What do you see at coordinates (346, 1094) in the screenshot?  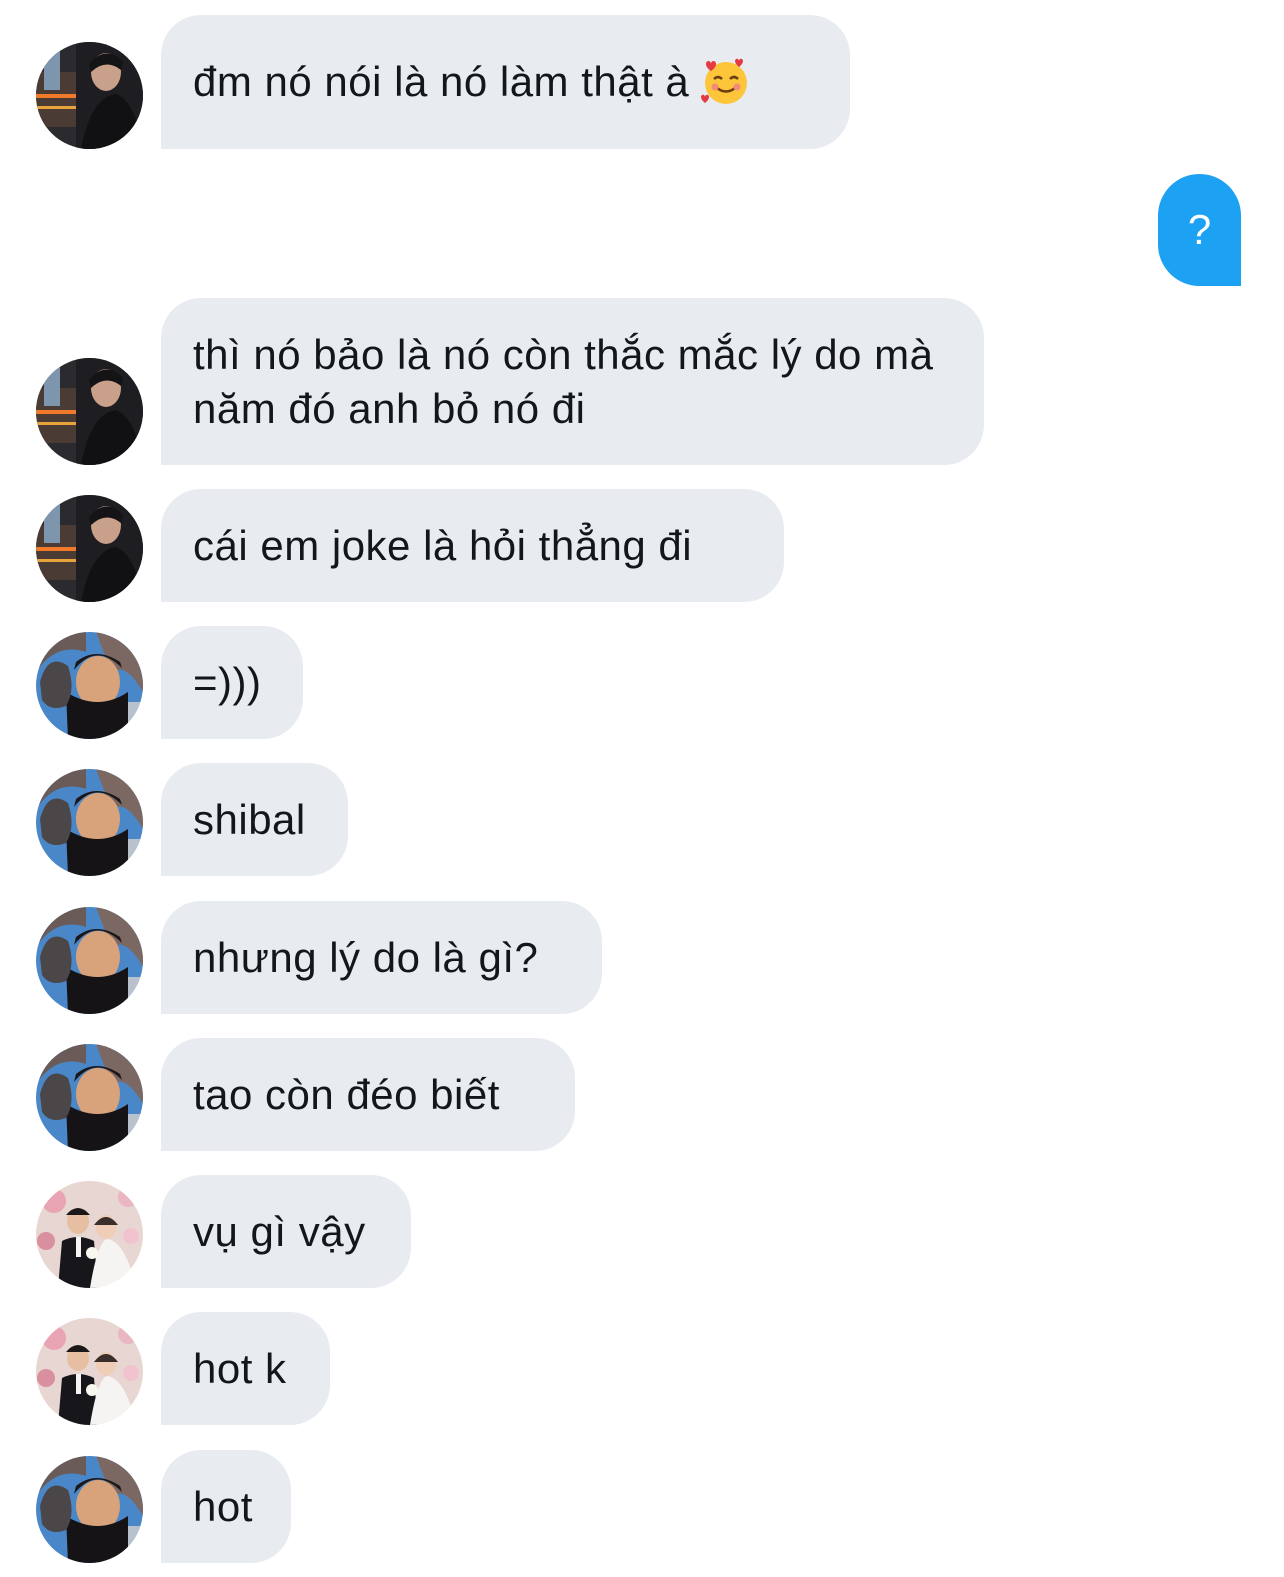 I see `message-text: tao còn đéo biết` at bounding box center [346, 1094].